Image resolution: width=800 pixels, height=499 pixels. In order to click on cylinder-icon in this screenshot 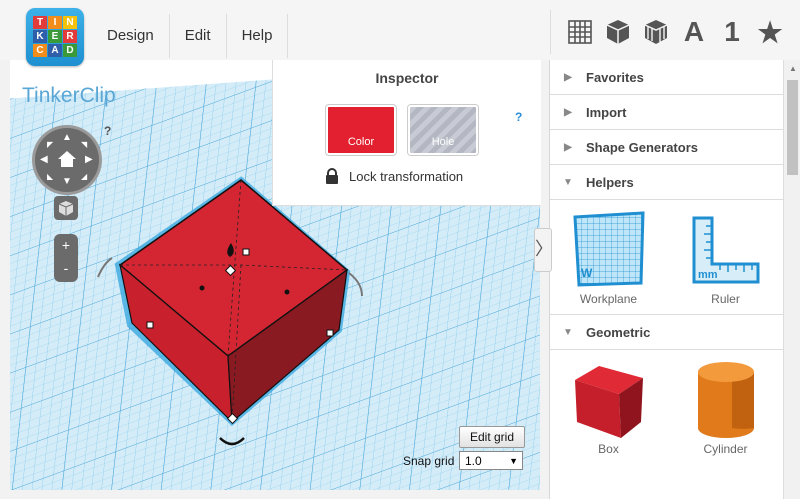, I will do `click(725, 400)`.